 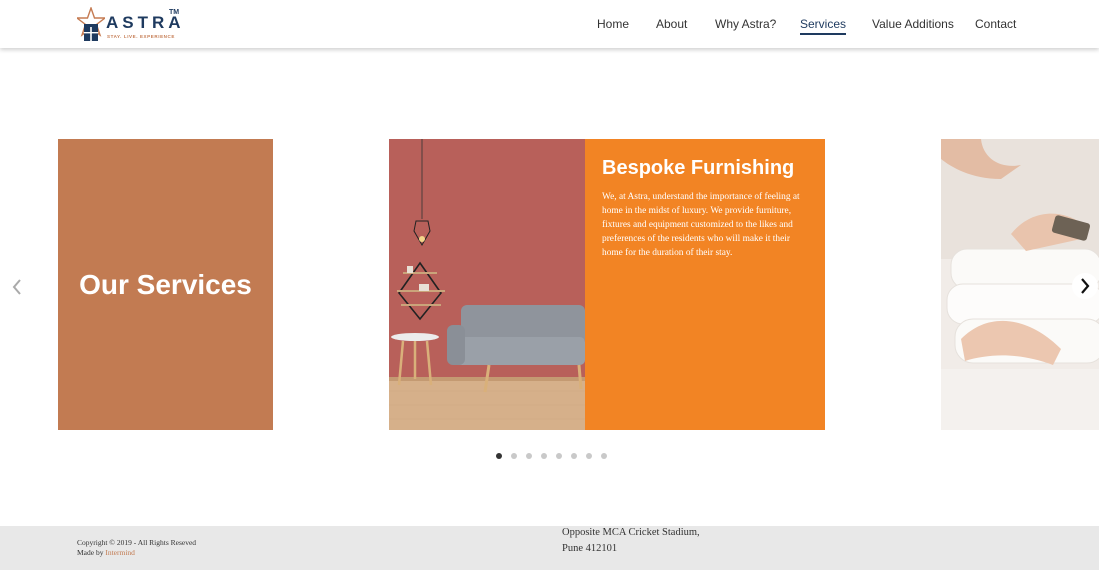 I want to click on nav-contact: Contact, so click(x=995, y=24).